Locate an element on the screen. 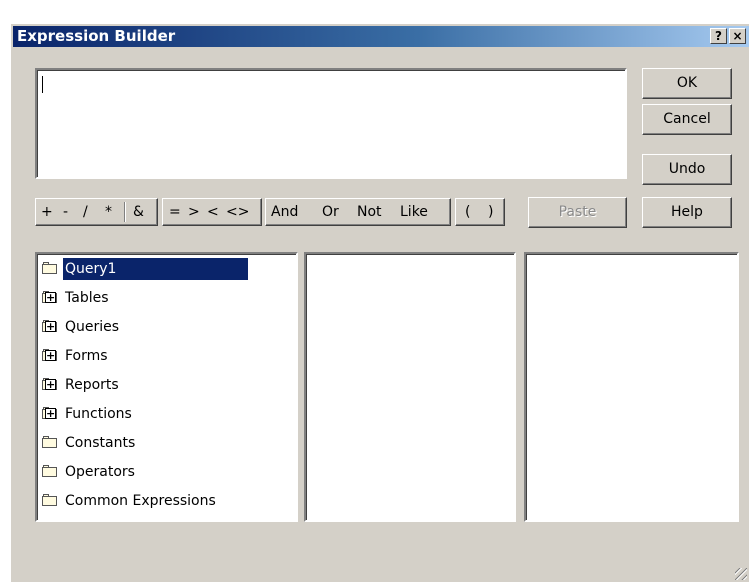 The image size is (749, 582). less-operator-button: < is located at coordinates (213, 212).